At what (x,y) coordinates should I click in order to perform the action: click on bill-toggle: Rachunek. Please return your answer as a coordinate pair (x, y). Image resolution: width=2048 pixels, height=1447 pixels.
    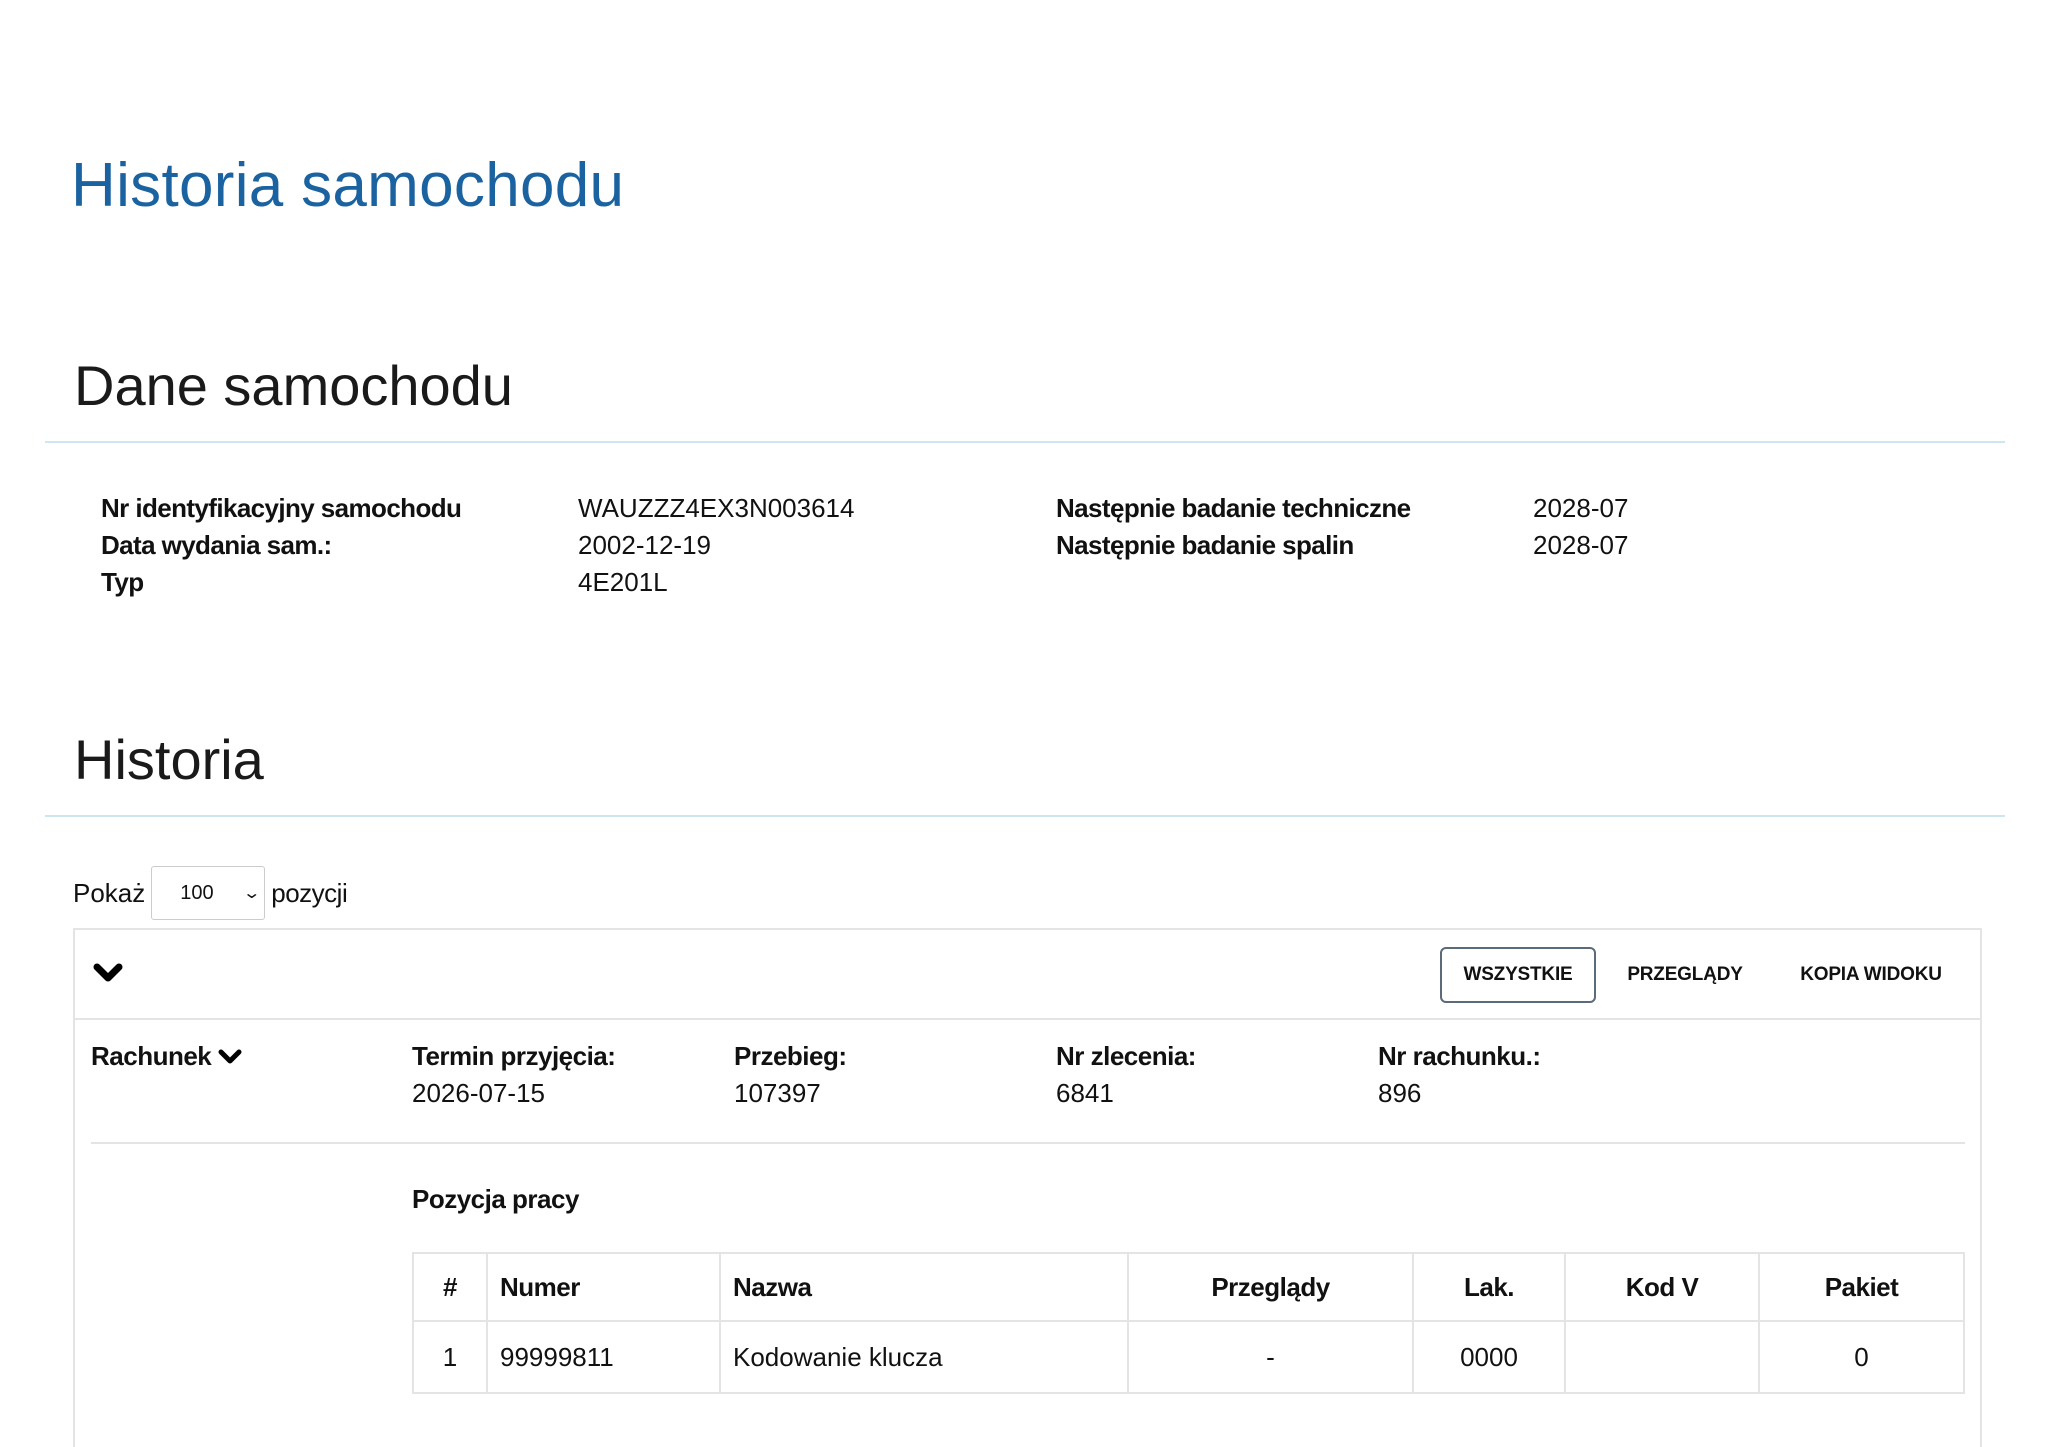
    Looking at the image, I should click on (167, 1056).